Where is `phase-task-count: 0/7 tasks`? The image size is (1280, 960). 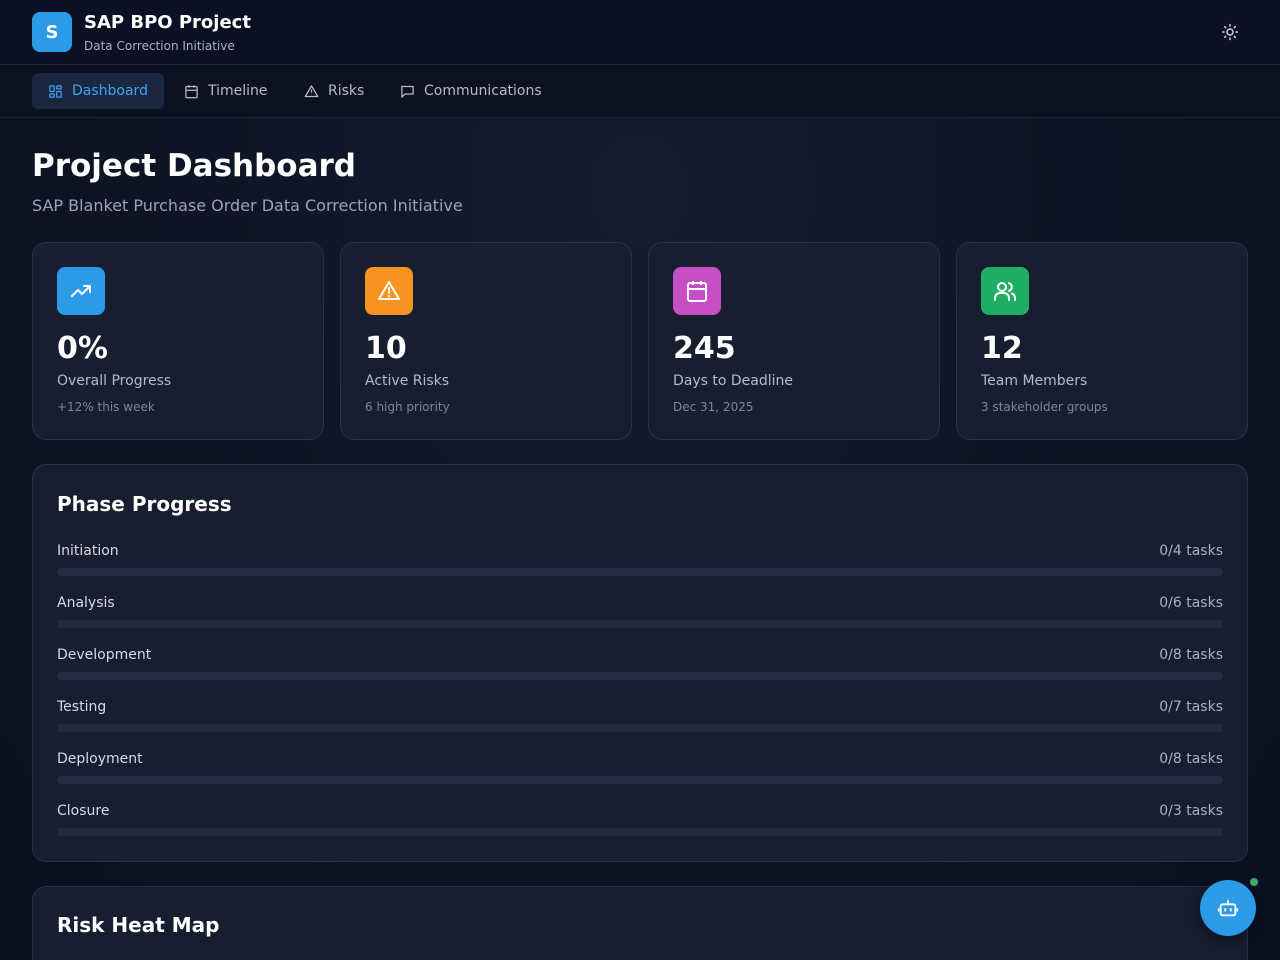
phase-task-count: 0/7 tasks is located at coordinates (1191, 707).